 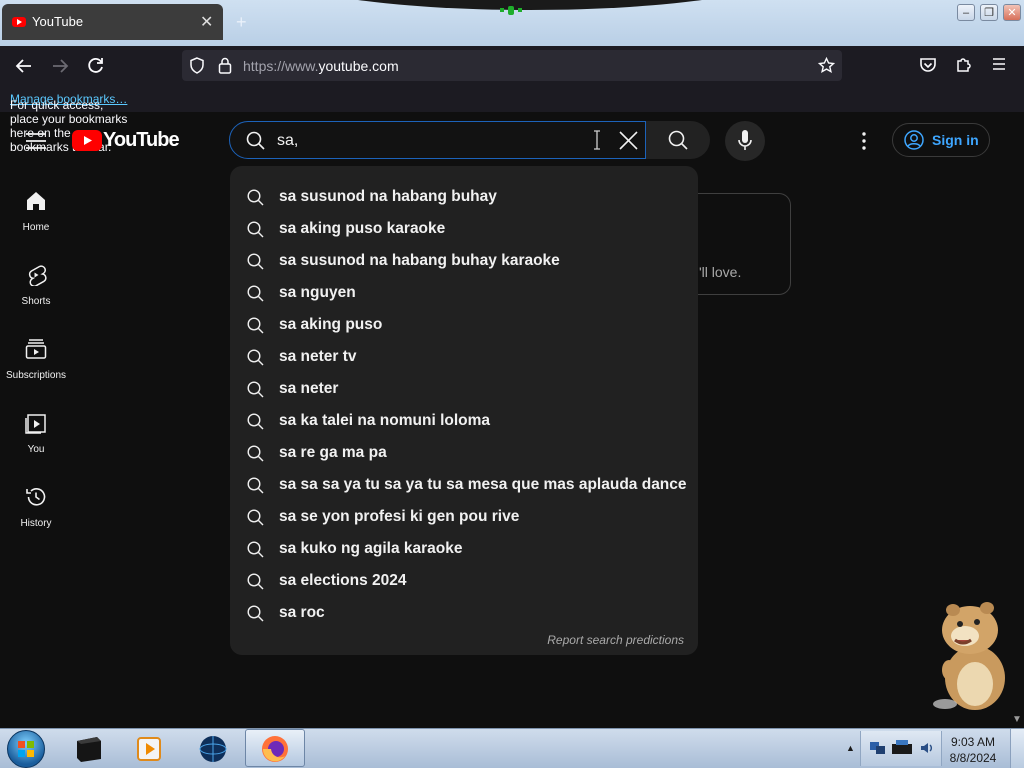 I want to click on youtube-logo-text: YouTube, so click(x=141, y=140).